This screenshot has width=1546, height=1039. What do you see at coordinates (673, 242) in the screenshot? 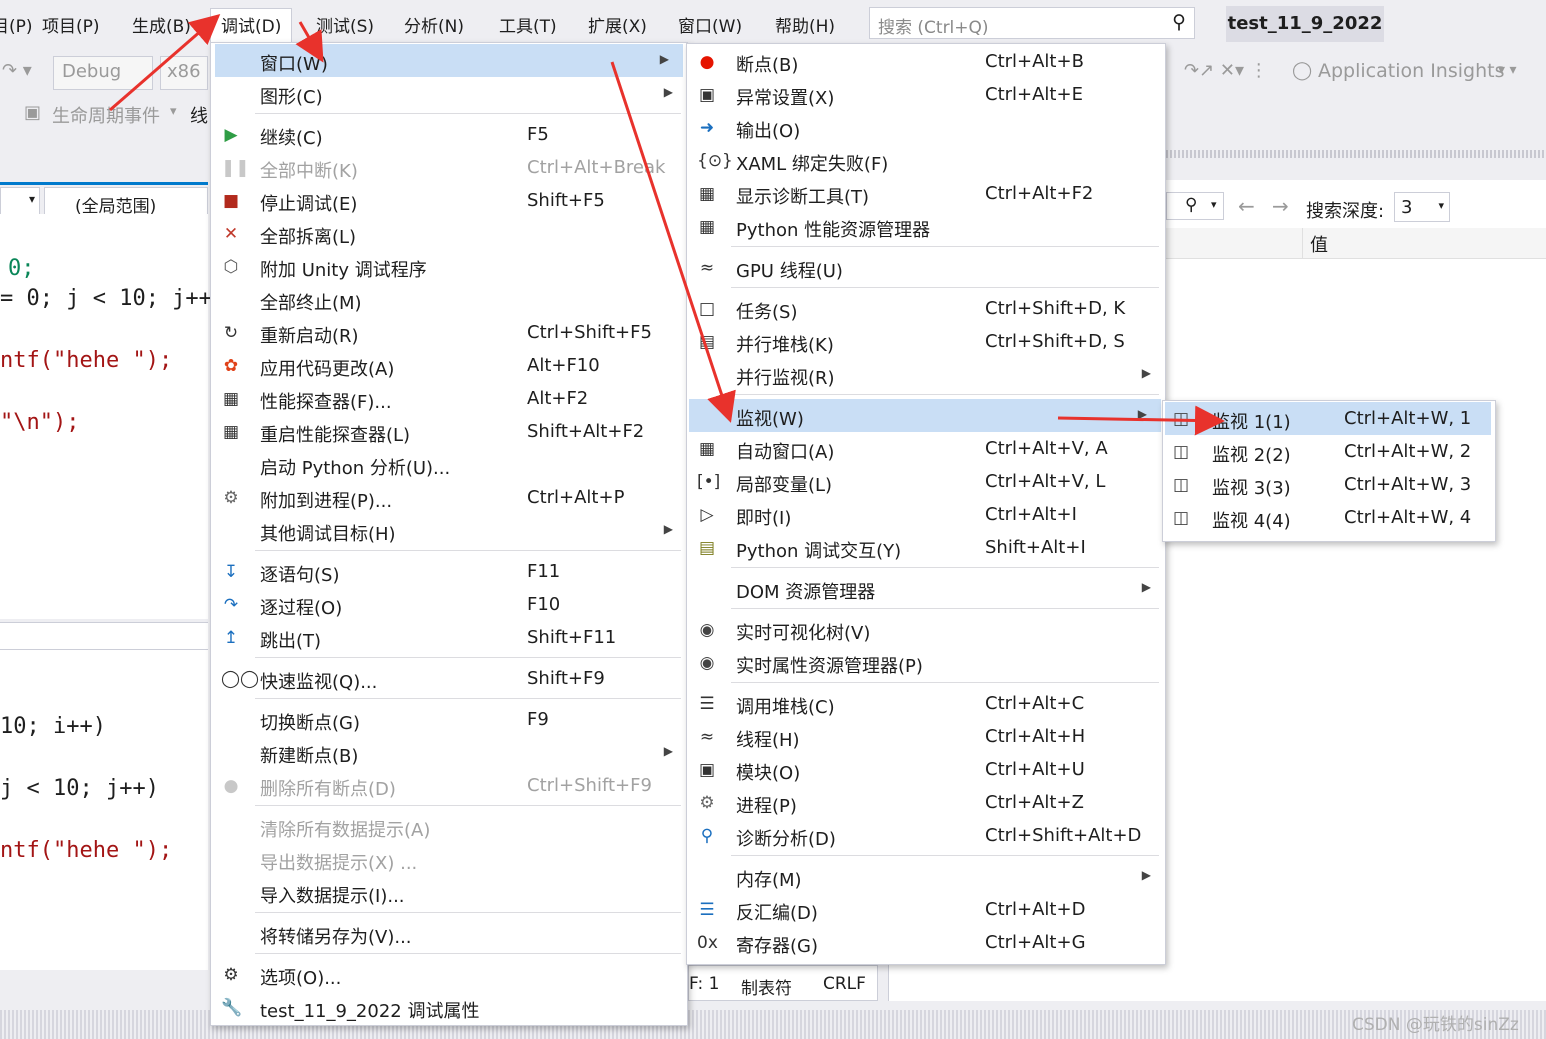
I see `arrow-to-watch-item` at bounding box center [673, 242].